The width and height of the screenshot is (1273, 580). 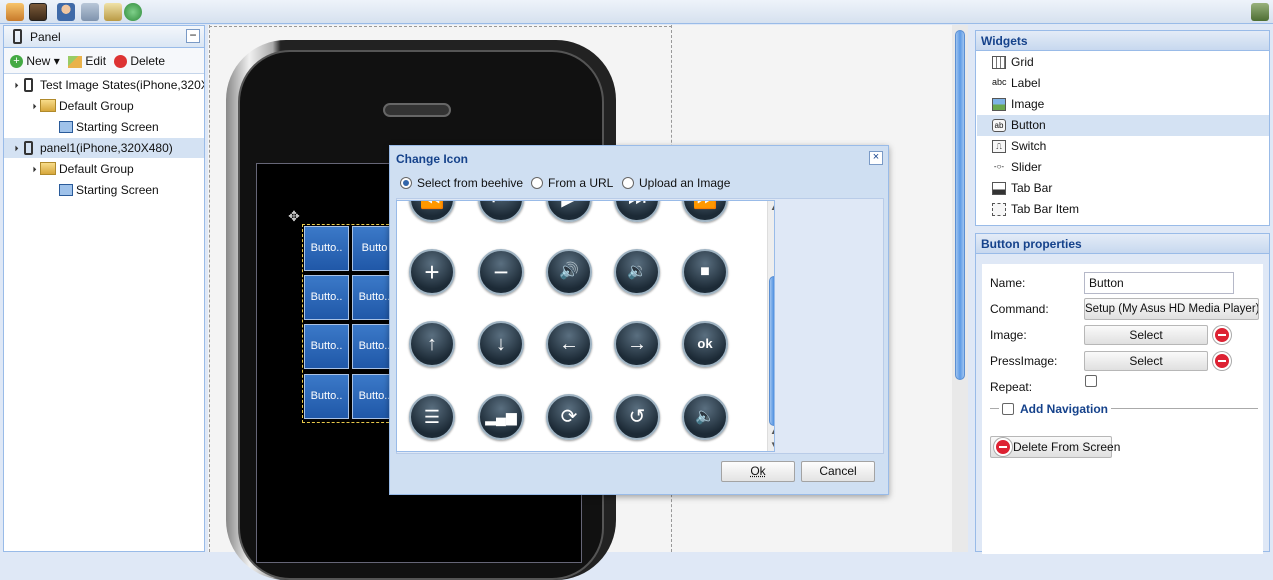 I want to click on scroll-down-arrow-icon: ▼, so click(x=771, y=445).